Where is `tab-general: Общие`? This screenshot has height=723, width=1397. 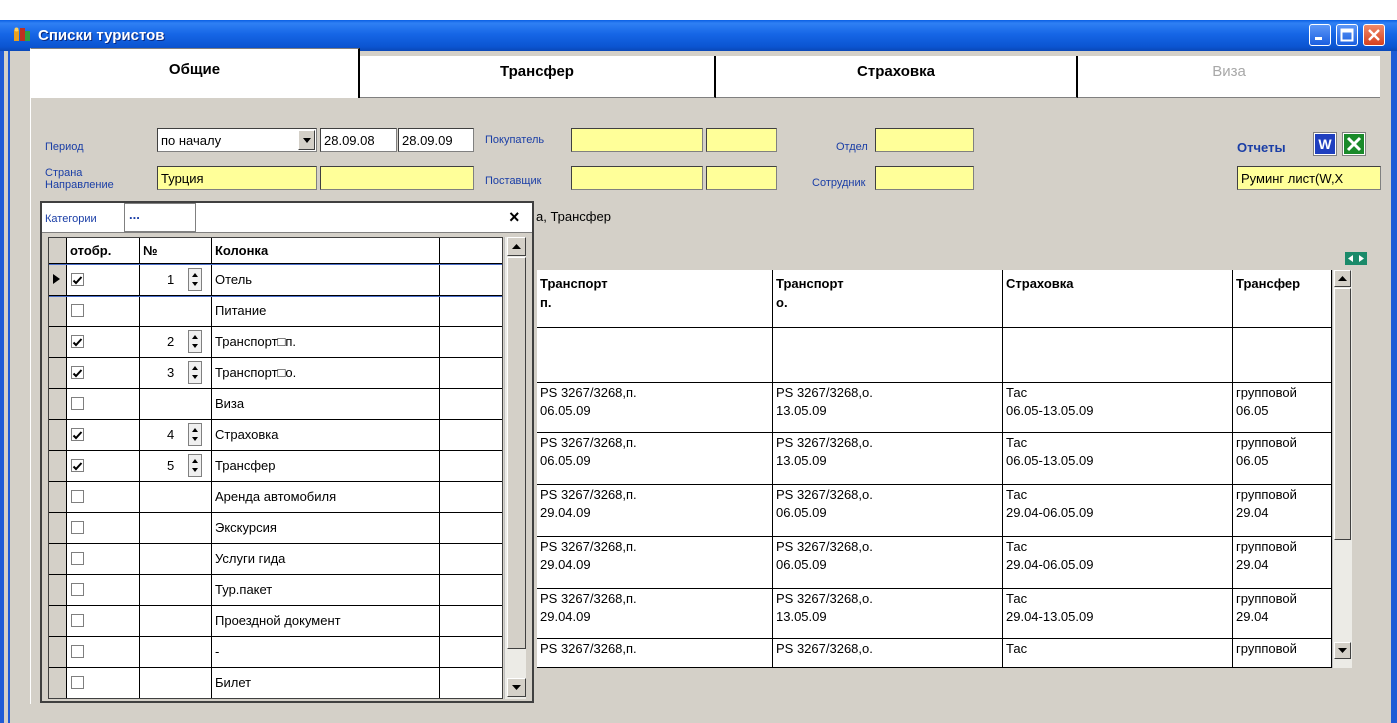 tab-general: Общие is located at coordinates (195, 73).